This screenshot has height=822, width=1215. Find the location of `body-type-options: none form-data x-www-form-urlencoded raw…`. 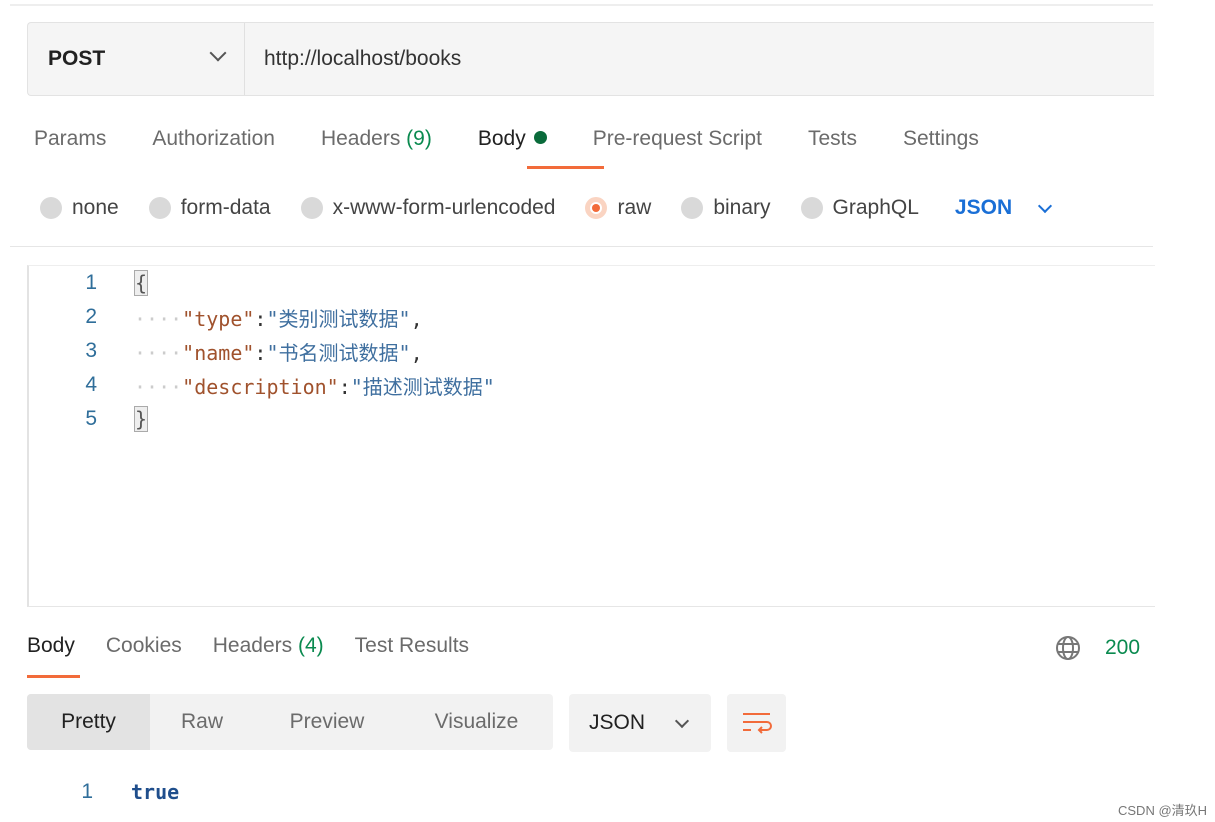

body-type-options: none form-data x-www-form-urlencoded raw… is located at coordinates (560, 208).